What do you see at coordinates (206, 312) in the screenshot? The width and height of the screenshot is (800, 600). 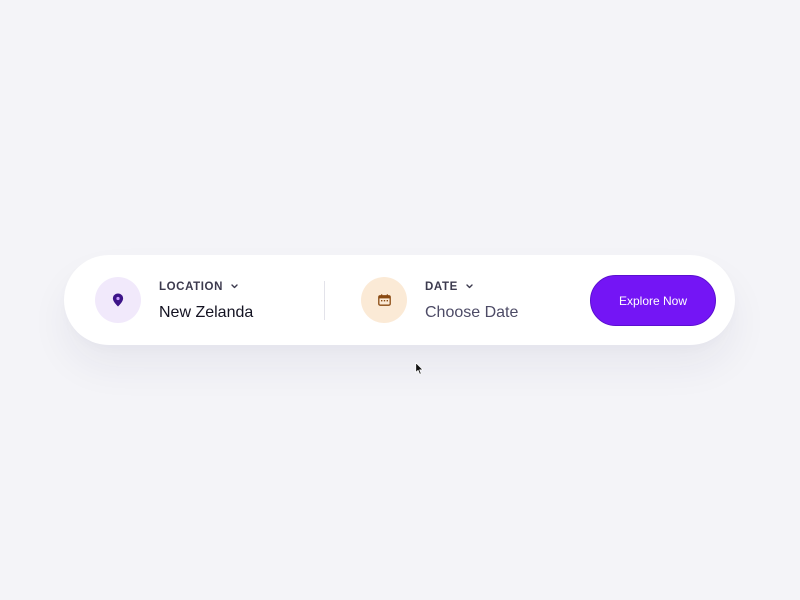 I see `location-value: New Zelanda` at bounding box center [206, 312].